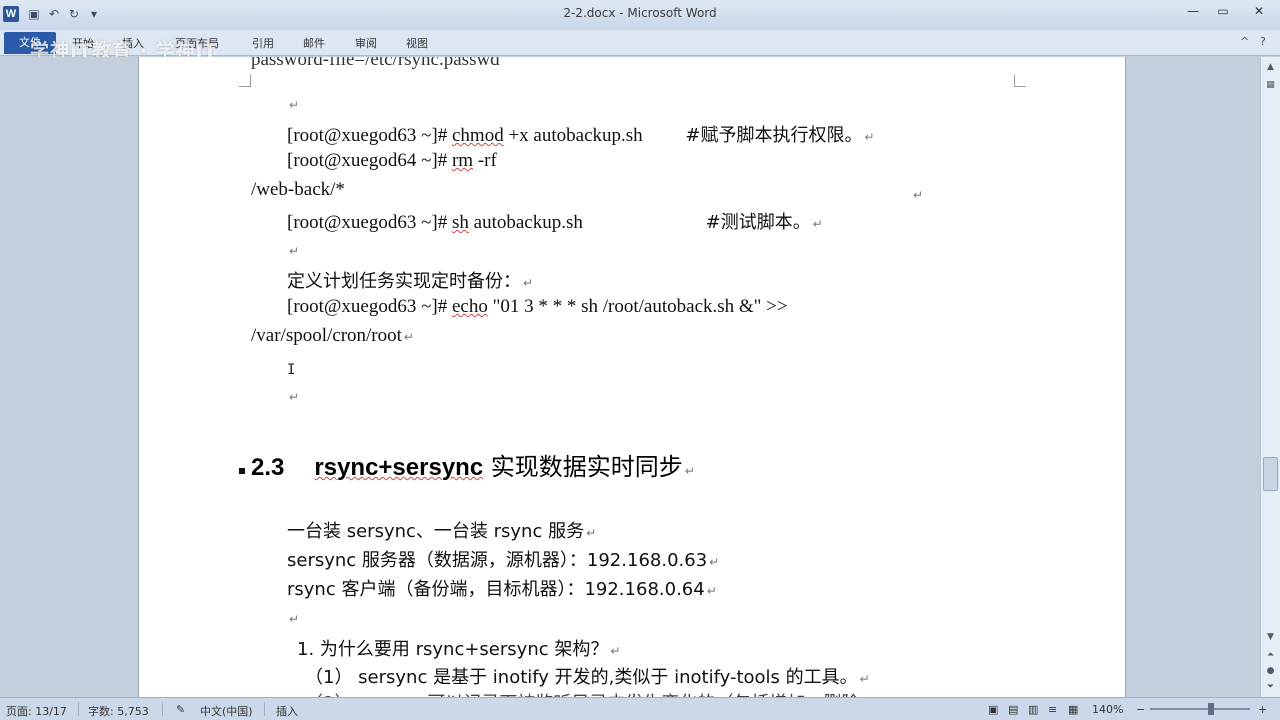  What do you see at coordinates (459, 649) in the screenshot?
I see `list-title: 1. 为什么要用 rsync+sersync 架构？ ↵` at bounding box center [459, 649].